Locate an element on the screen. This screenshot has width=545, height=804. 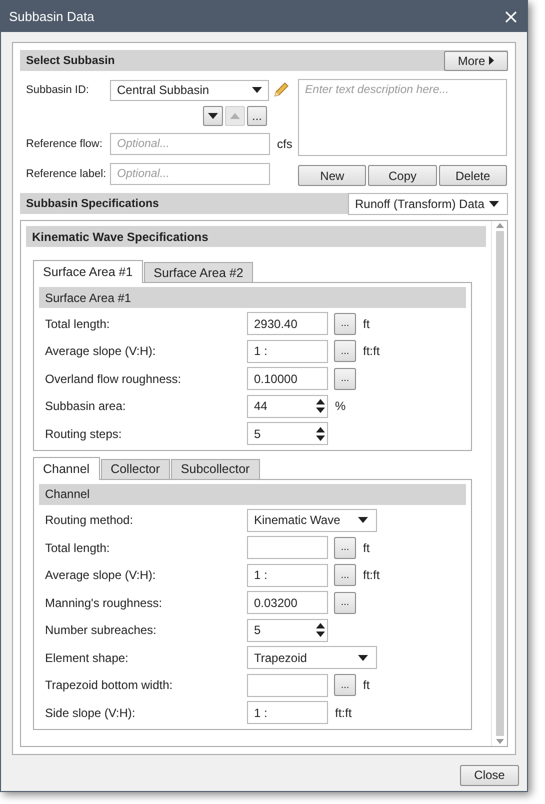
section-header: Channel is located at coordinates (252, 494).